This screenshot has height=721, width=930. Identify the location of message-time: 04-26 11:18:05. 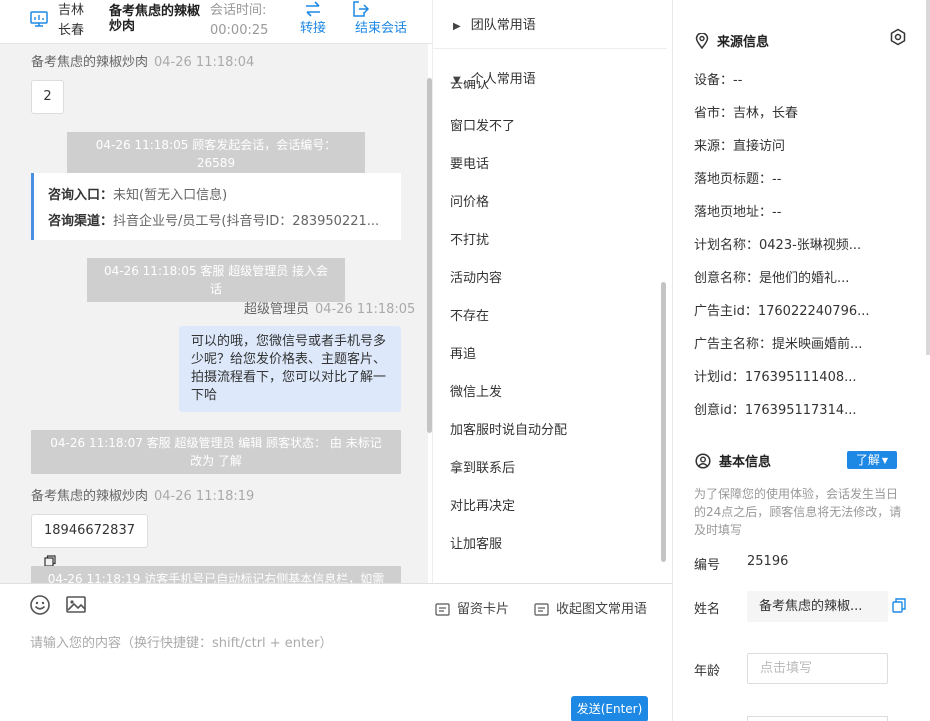
(365, 309).